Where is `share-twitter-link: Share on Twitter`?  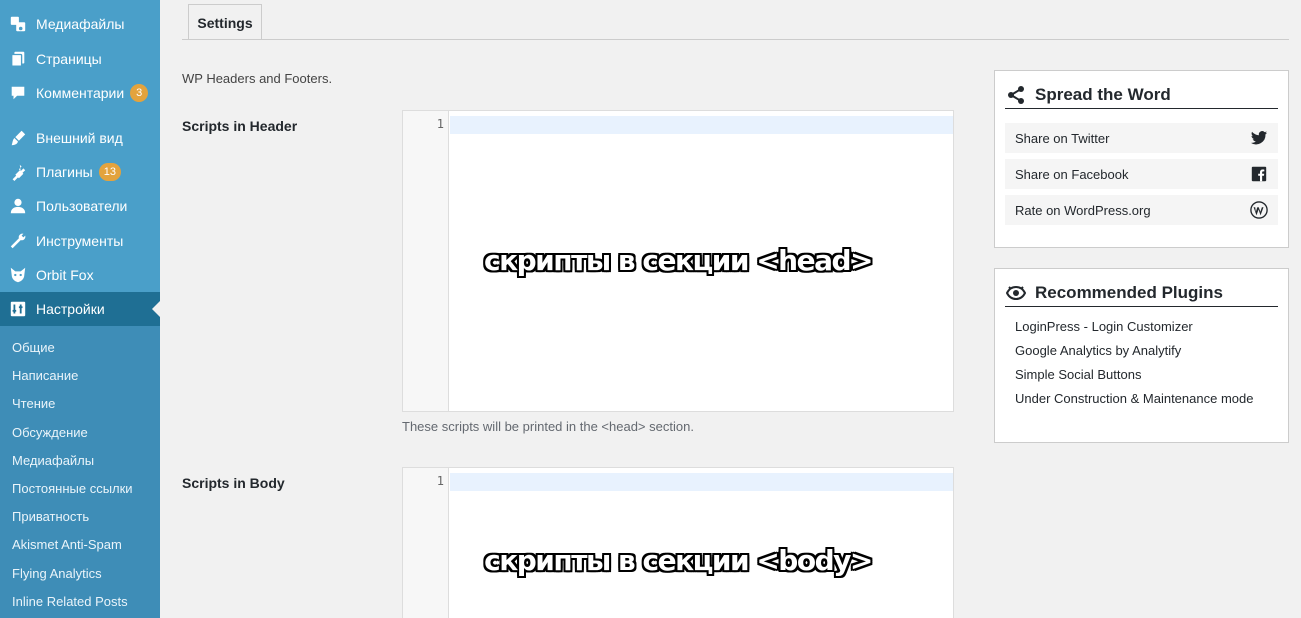 share-twitter-link: Share on Twitter is located at coordinates (1141, 138).